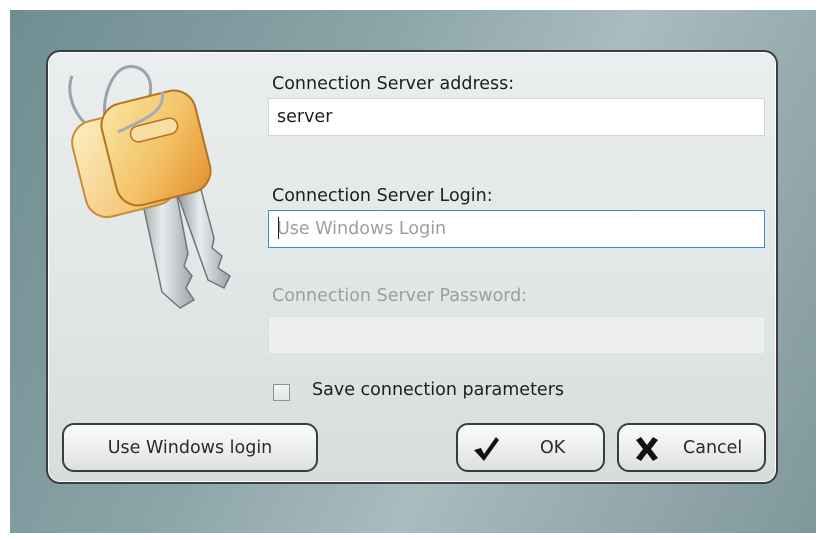 The image size is (819, 540). I want to click on cancel-label: Cancel, so click(713, 448).